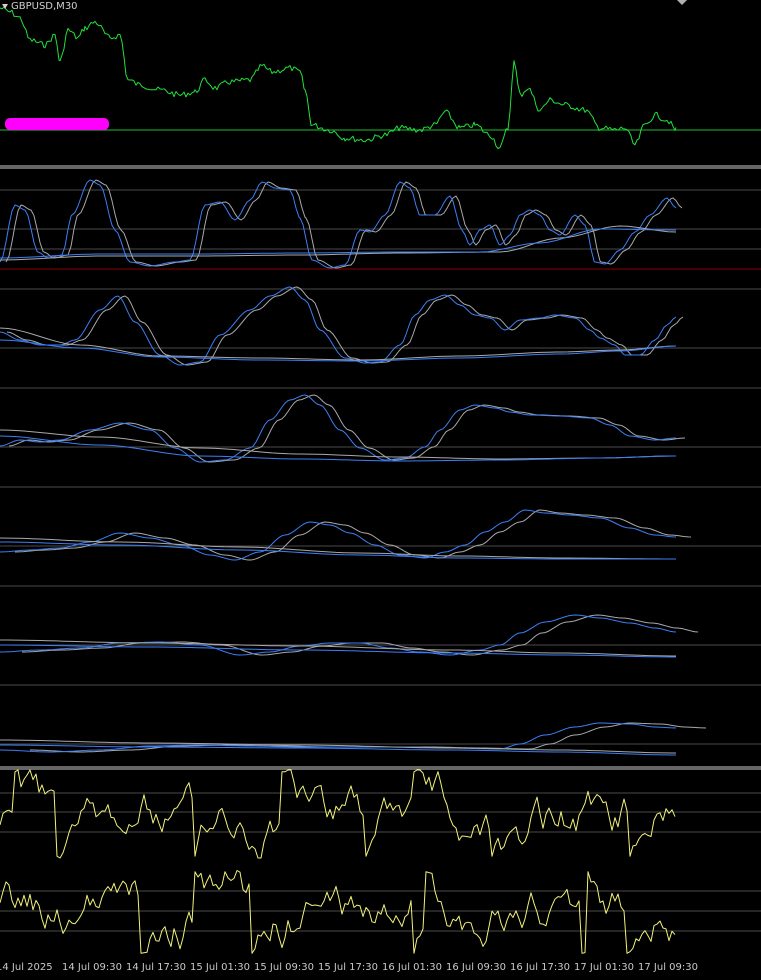 This screenshot has width=761, height=980. What do you see at coordinates (412, 967) in the screenshot?
I see `time-axis-tick: 16 Jul 01:30` at bounding box center [412, 967].